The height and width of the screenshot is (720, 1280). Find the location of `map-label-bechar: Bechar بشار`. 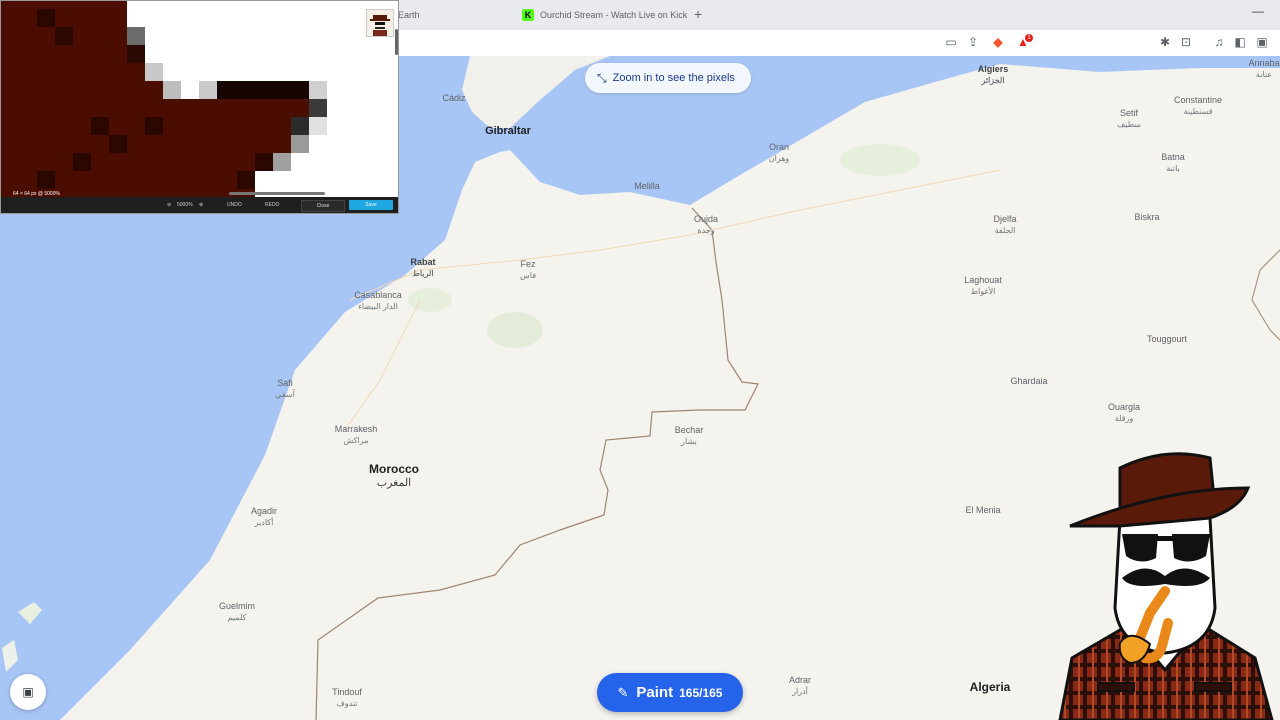

map-label-bechar: Bechar بشار is located at coordinates (689, 436).